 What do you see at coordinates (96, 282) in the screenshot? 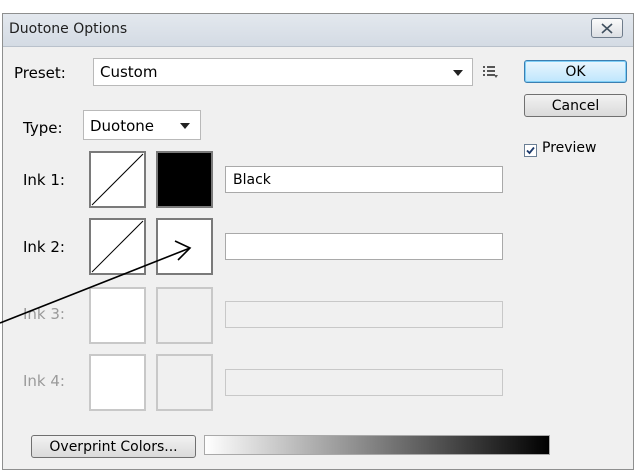
I see `annotation-arrow` at bounding box center [96, 282].